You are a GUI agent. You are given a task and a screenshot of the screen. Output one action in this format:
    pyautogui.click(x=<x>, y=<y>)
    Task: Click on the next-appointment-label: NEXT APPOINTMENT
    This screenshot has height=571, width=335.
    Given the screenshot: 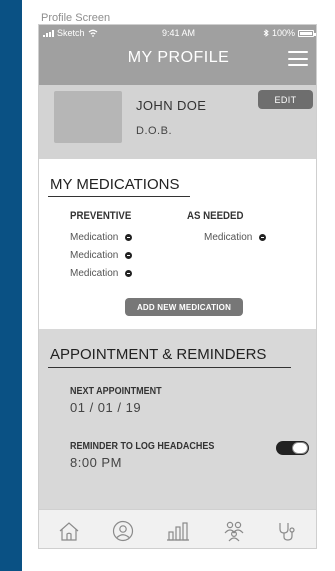 What is the action you would take?
    pyautogui.click(x=116, y=391)
    